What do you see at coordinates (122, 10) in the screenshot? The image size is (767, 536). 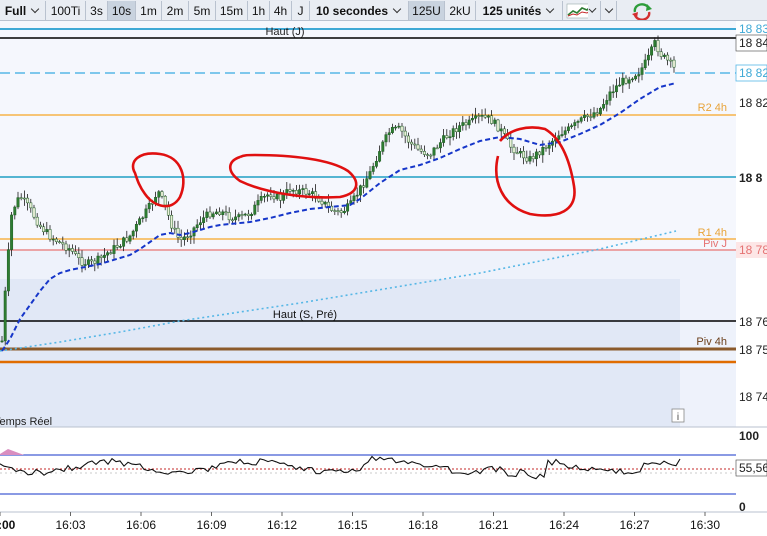 I see `interval-10s: 10s` at bounding box center [122, 10].